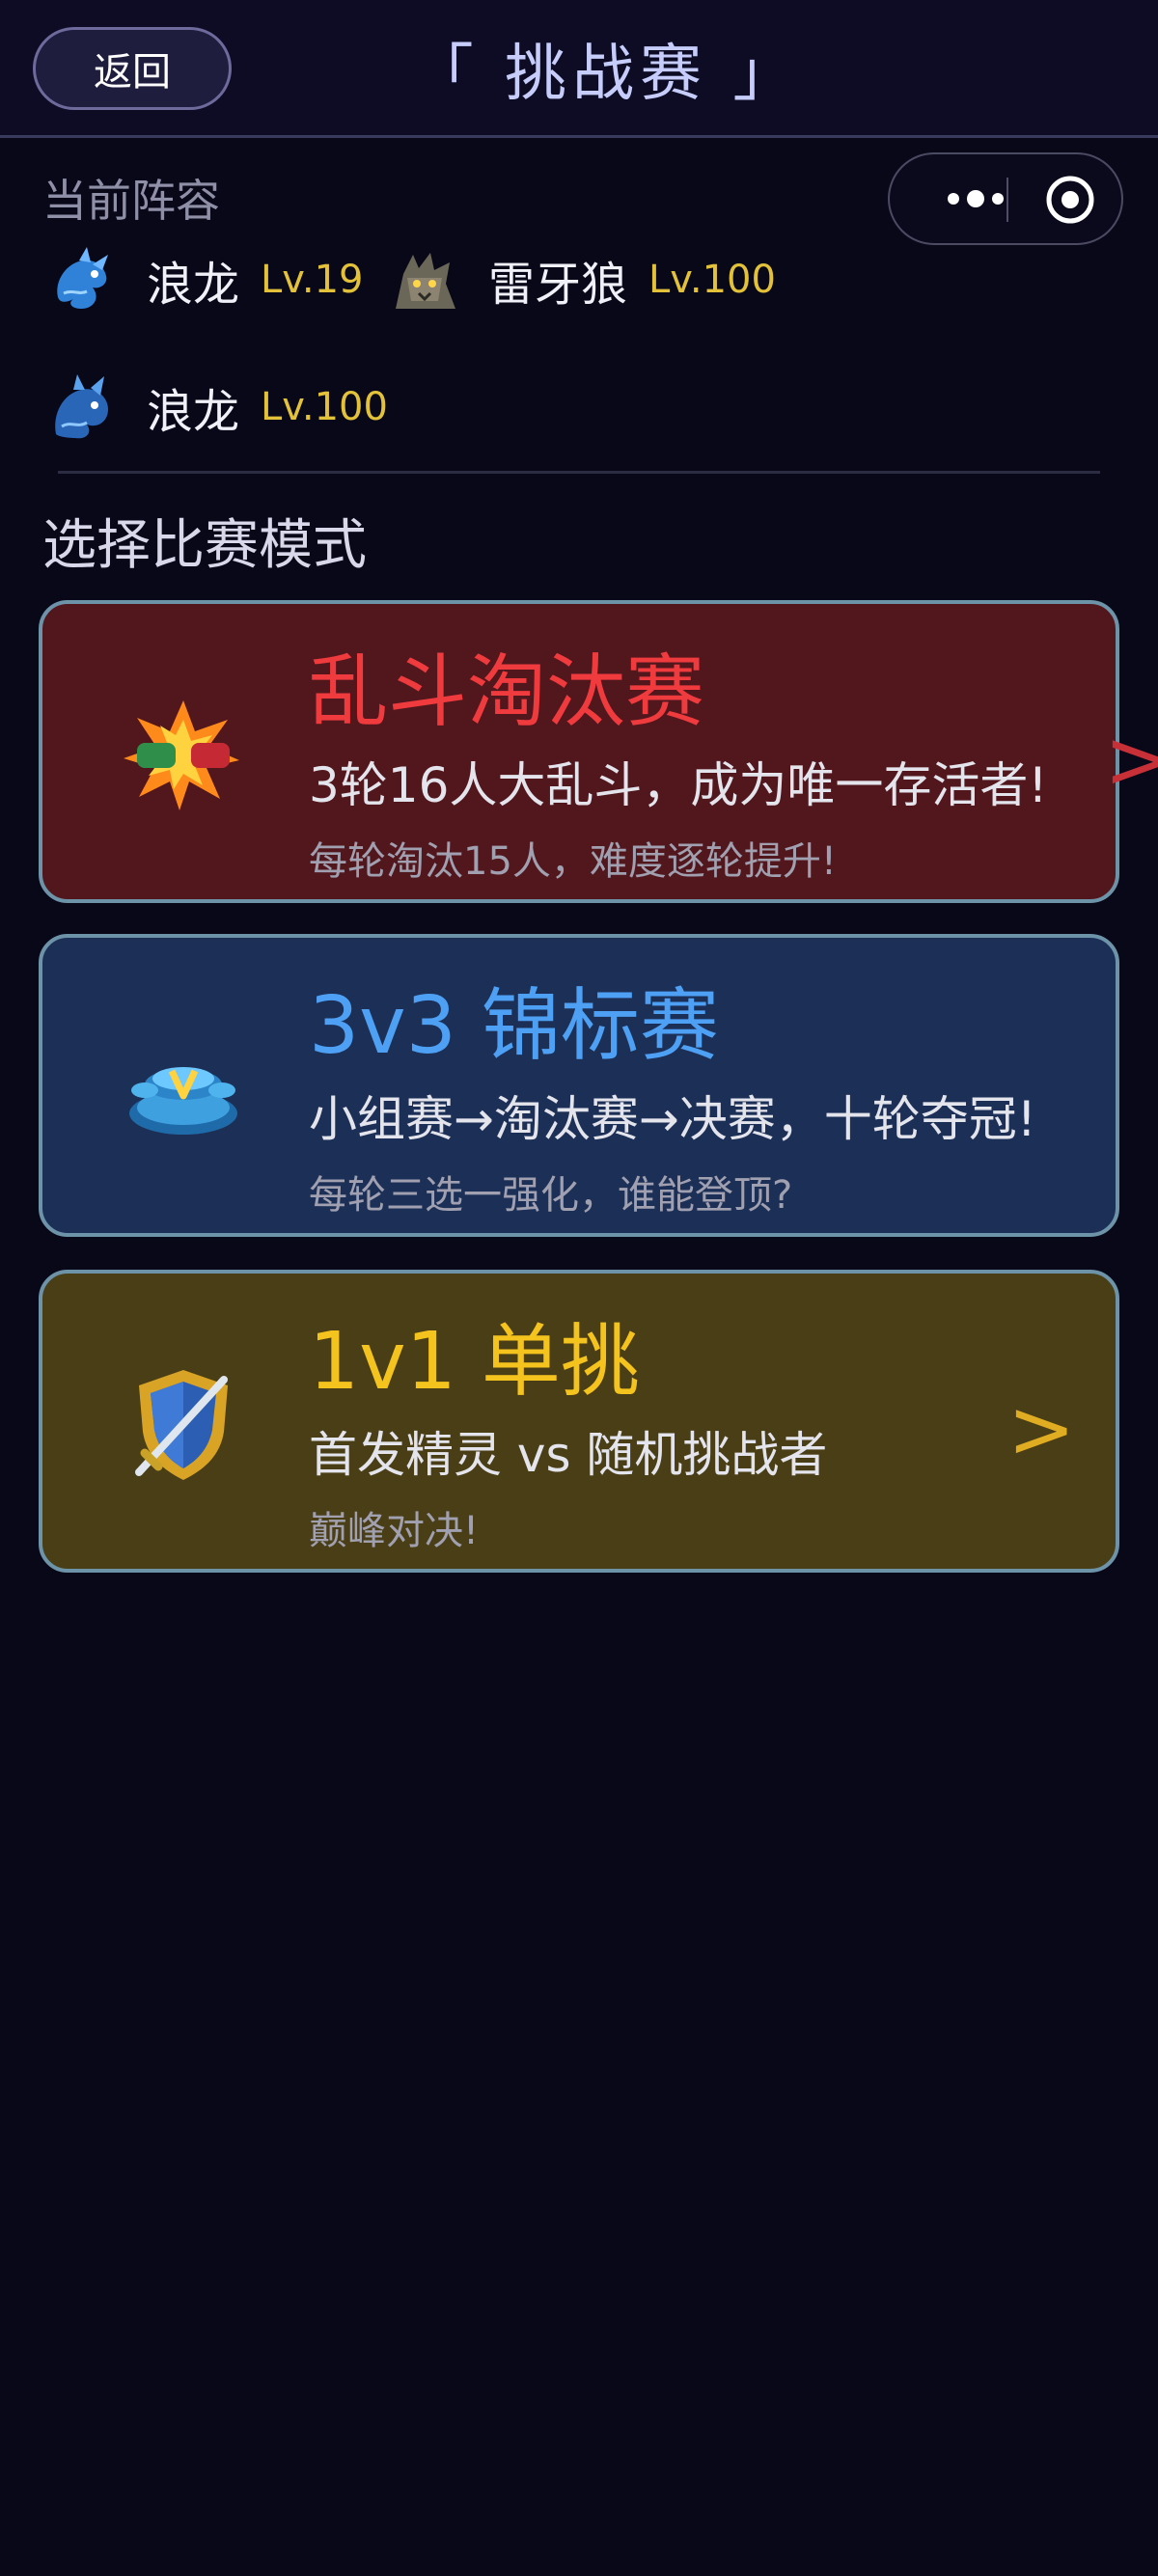 Image resolution: width=1158 pixels, height=2576 pixels. What do you see at coordinates (204, 546) in the screenshot?
I see `mode-section-title: 选择比赛模式` at bounding box center [204, 546].